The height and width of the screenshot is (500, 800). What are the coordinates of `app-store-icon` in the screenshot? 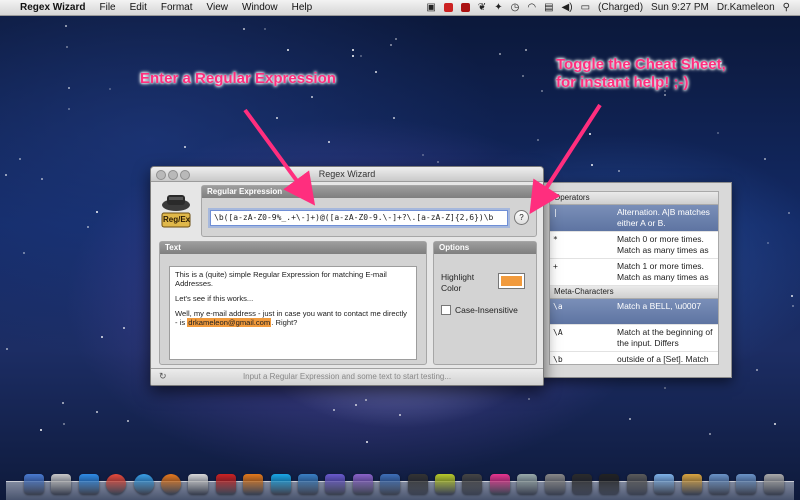 It's located at (88, 484).